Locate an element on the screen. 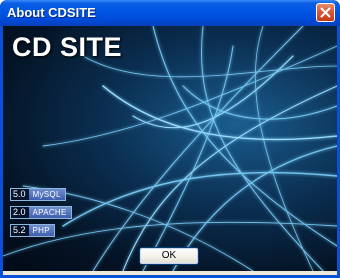  window-title: About CDSITE is located at coordinates (51, 12).